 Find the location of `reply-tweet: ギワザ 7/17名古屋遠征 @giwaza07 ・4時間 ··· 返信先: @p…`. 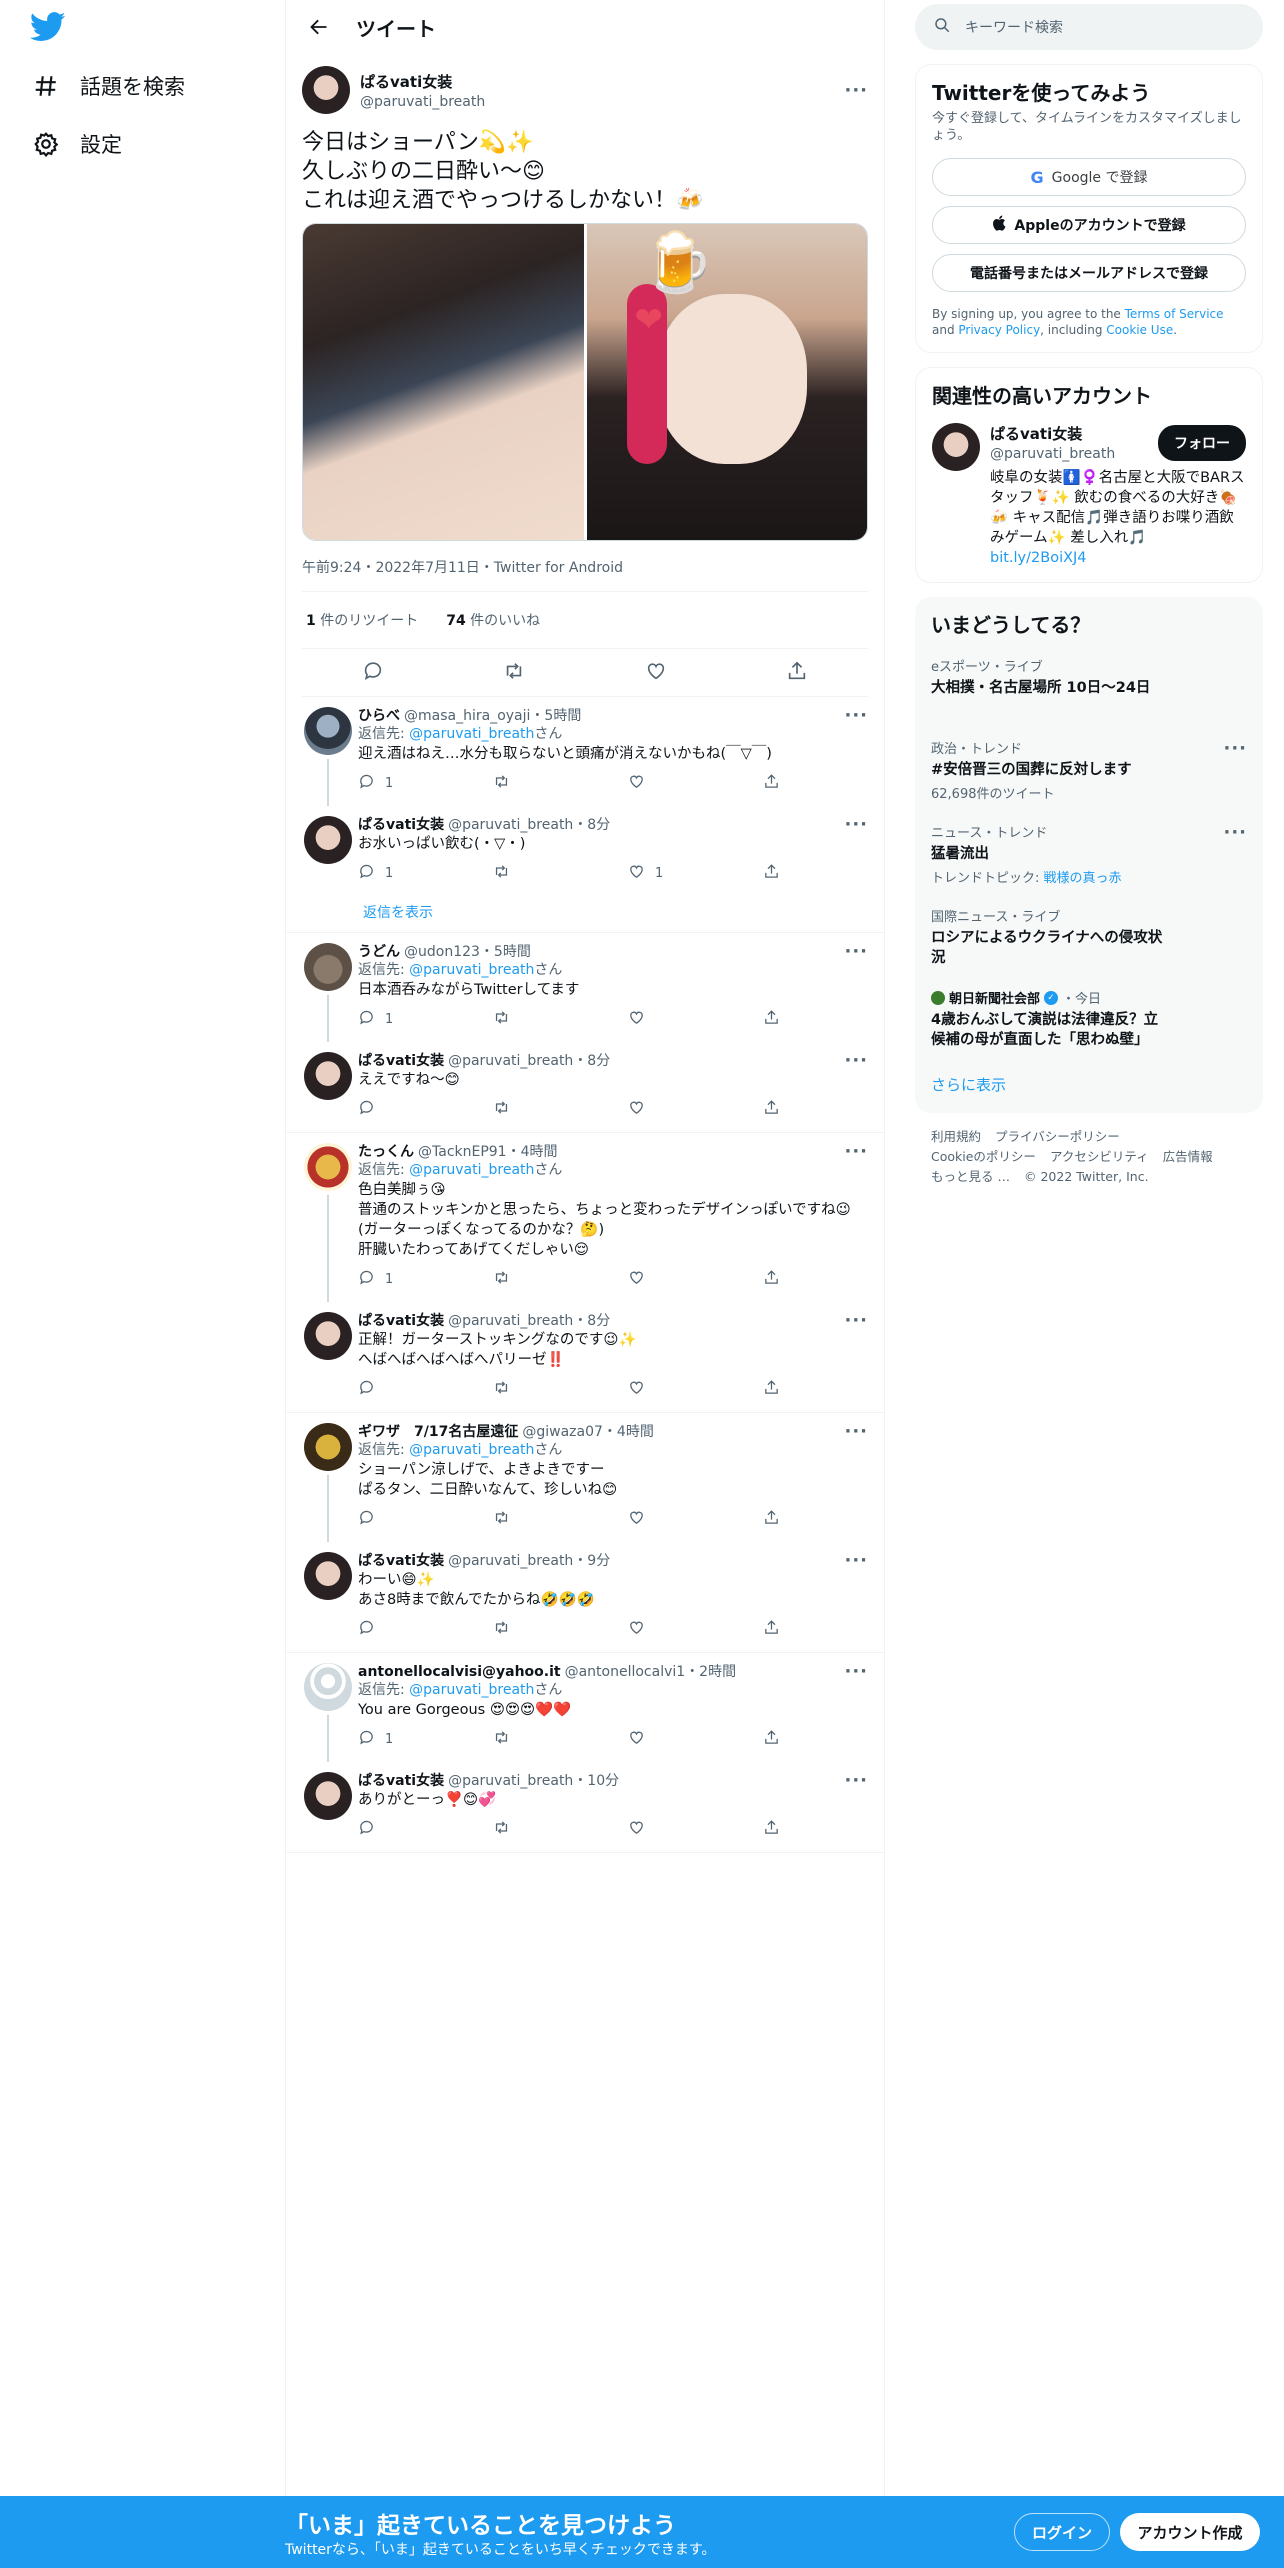

reply-tweet: ギワザ 7/17名古屋遠征 @giwaza07 ・4時間 ··· 返信先: @p… is located at coordinates (585, 1477).